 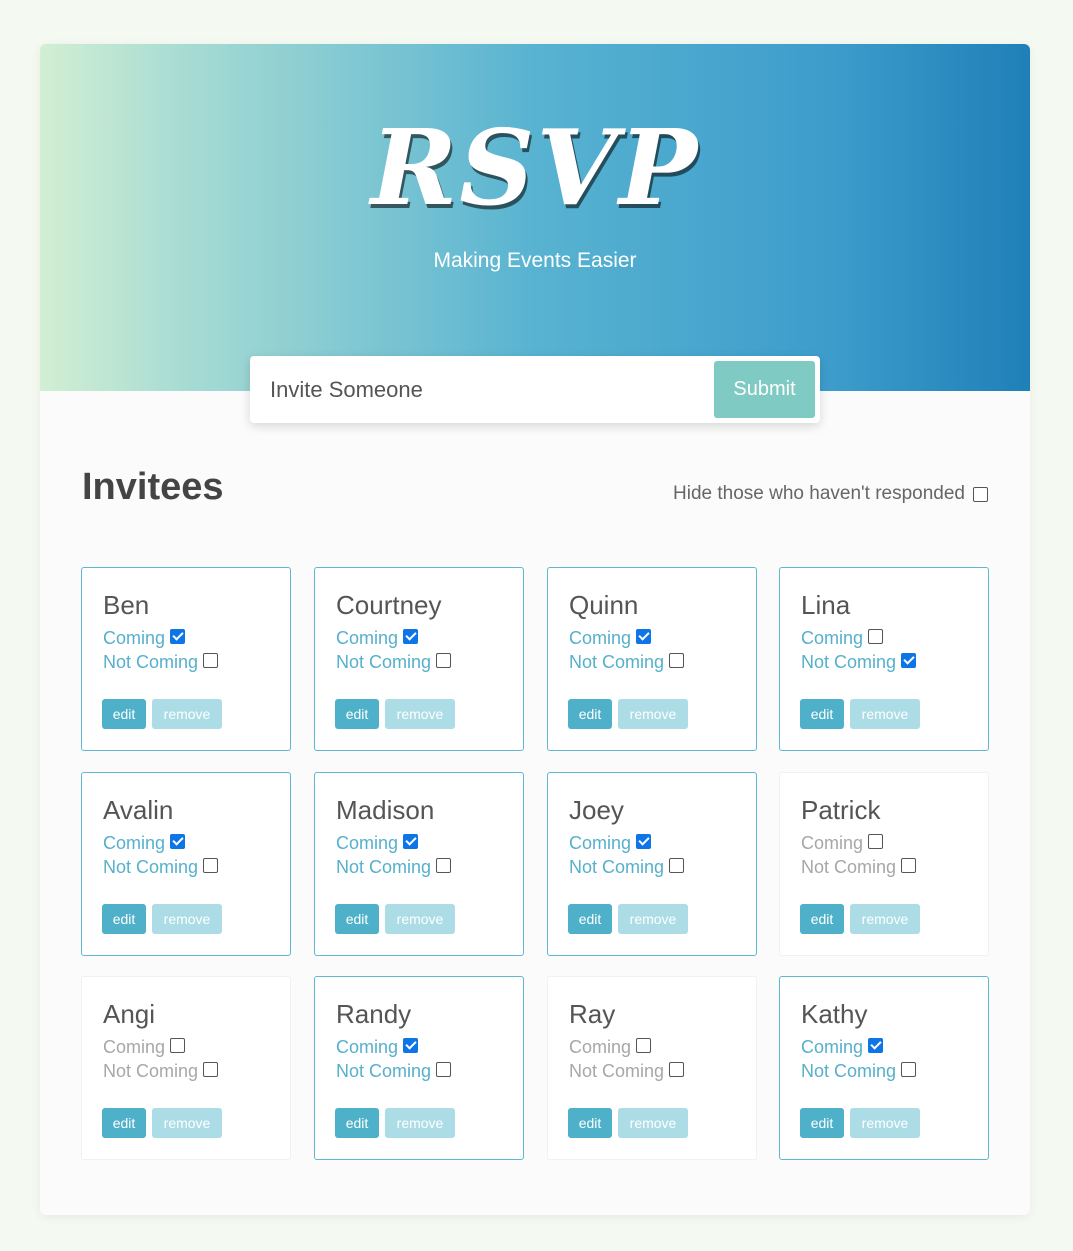 I want to click on invitee-card: Madison Coming Not Coming edit remove, so click(x=419, y=864).